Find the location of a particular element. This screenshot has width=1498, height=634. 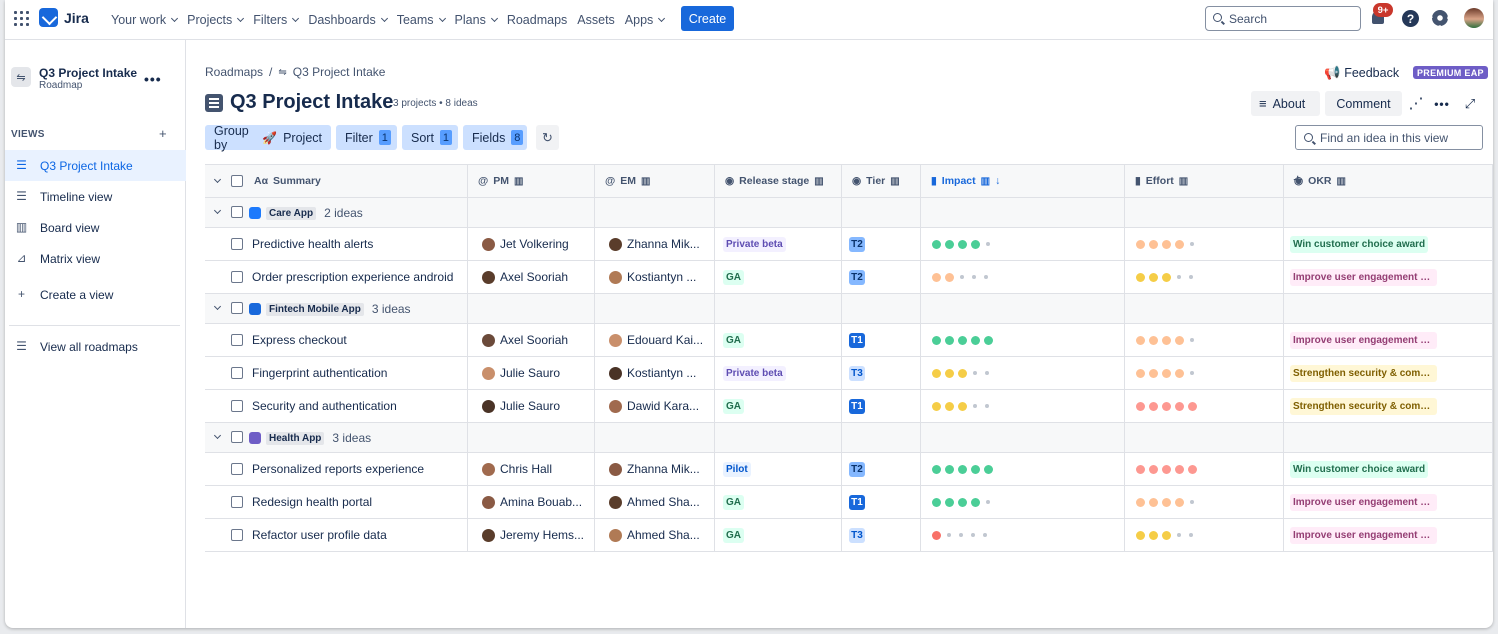

find-idea-input: Find an idea in this view is located at coordinates (1389, 137).